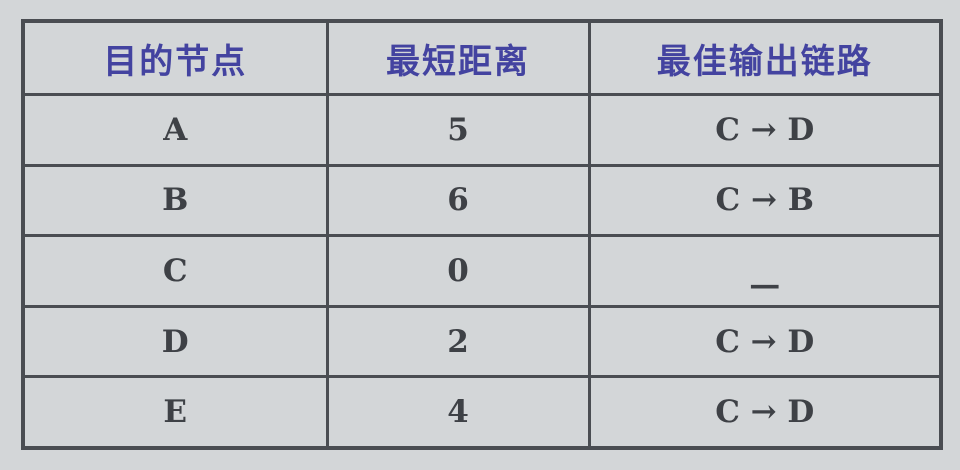 This screenshot has width=960, height=470. Describe the element at coordinates (458, 200) in the screenshot. I see `shortest-distance-cell: 6` at that location.